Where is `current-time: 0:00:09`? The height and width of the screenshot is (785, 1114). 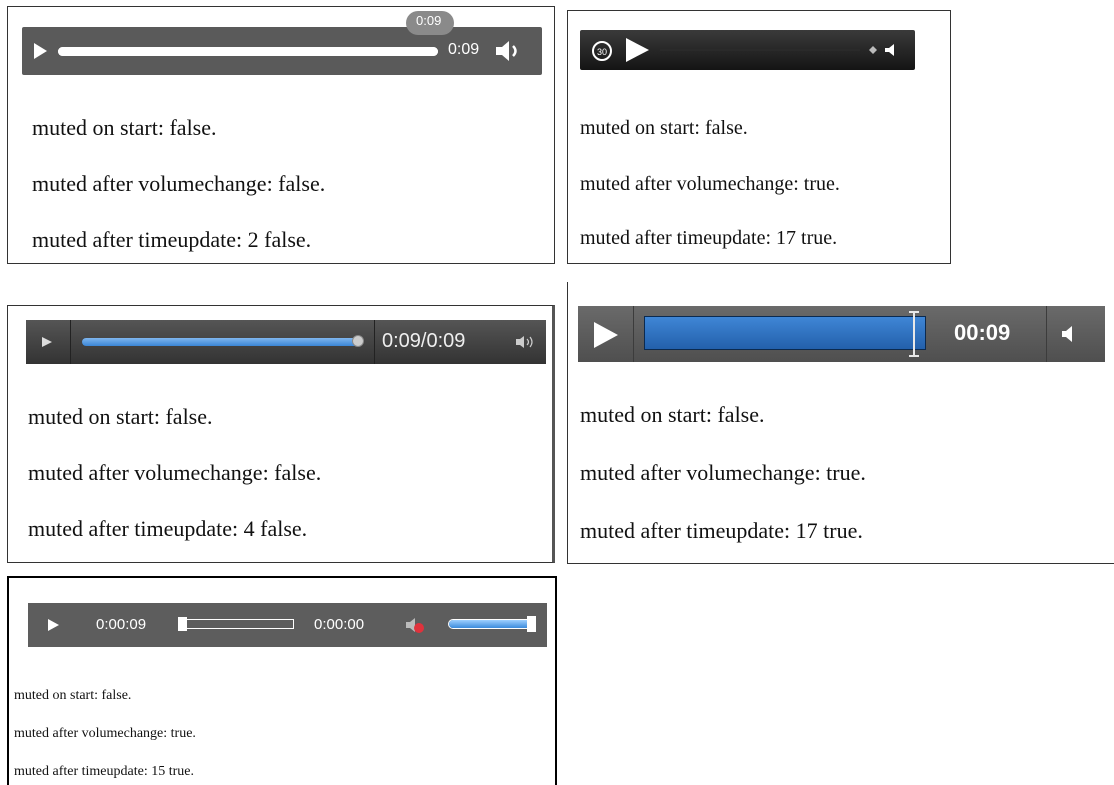 current-time: 0:00:09 is located at coordinates (121, 624).